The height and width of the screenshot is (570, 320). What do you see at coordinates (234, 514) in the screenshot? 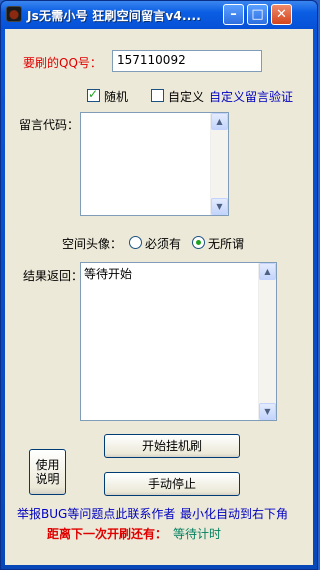
I see `minimize-tip: 最小化自动到右下角` at bounding box center [234, 514].